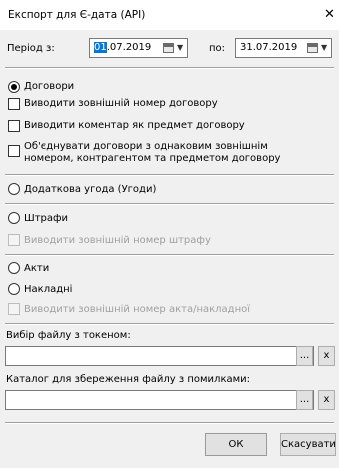 The width and height of the screenshot is (339, 468). Describe the element at coordinates (49, 86) in the screenshot. I see `contracts-label: Договори` at that location.